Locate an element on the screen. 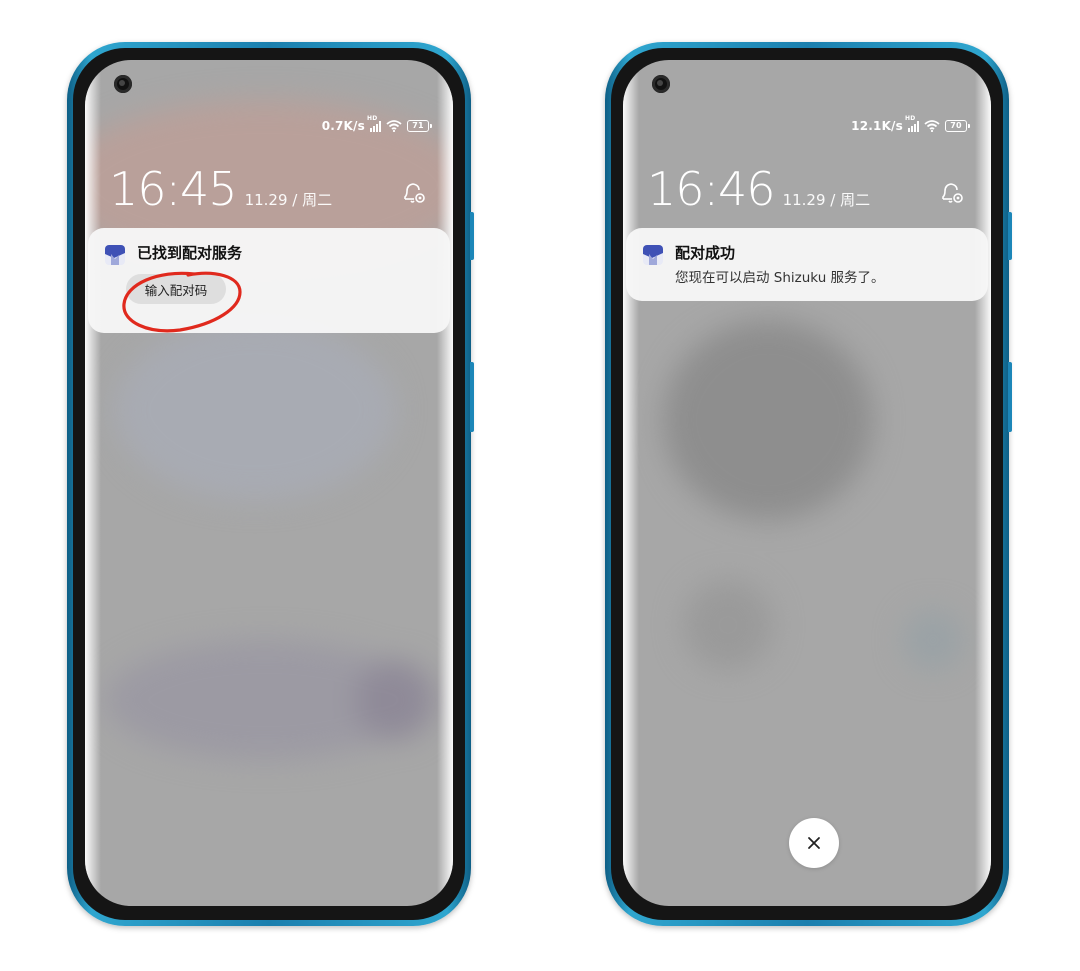 Image resolution: width=1080 pixels, height=971 pixels. close-icon is located at coordinates (814, 843).